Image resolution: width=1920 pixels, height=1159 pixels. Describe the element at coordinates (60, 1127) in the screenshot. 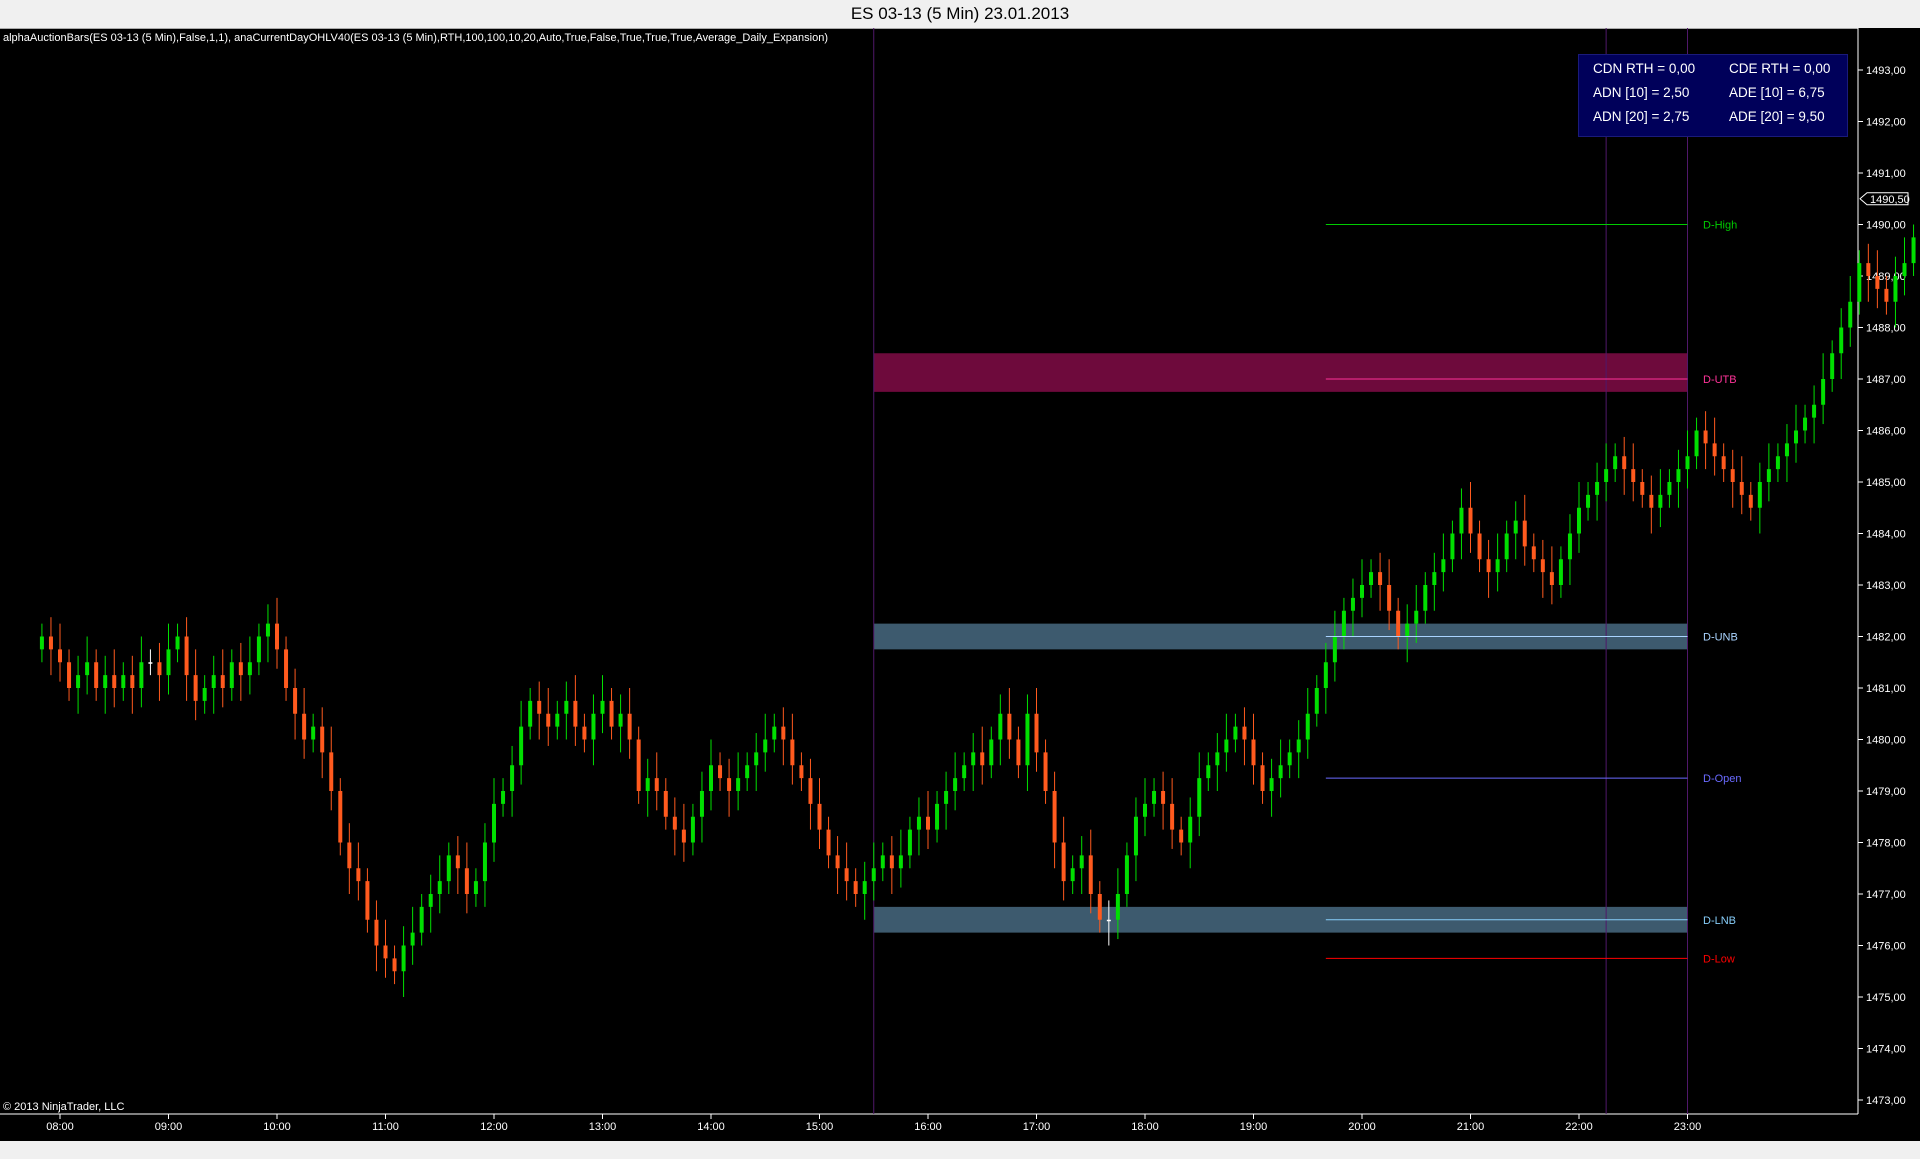

I see `x-tick-label: 08:00` at that location.